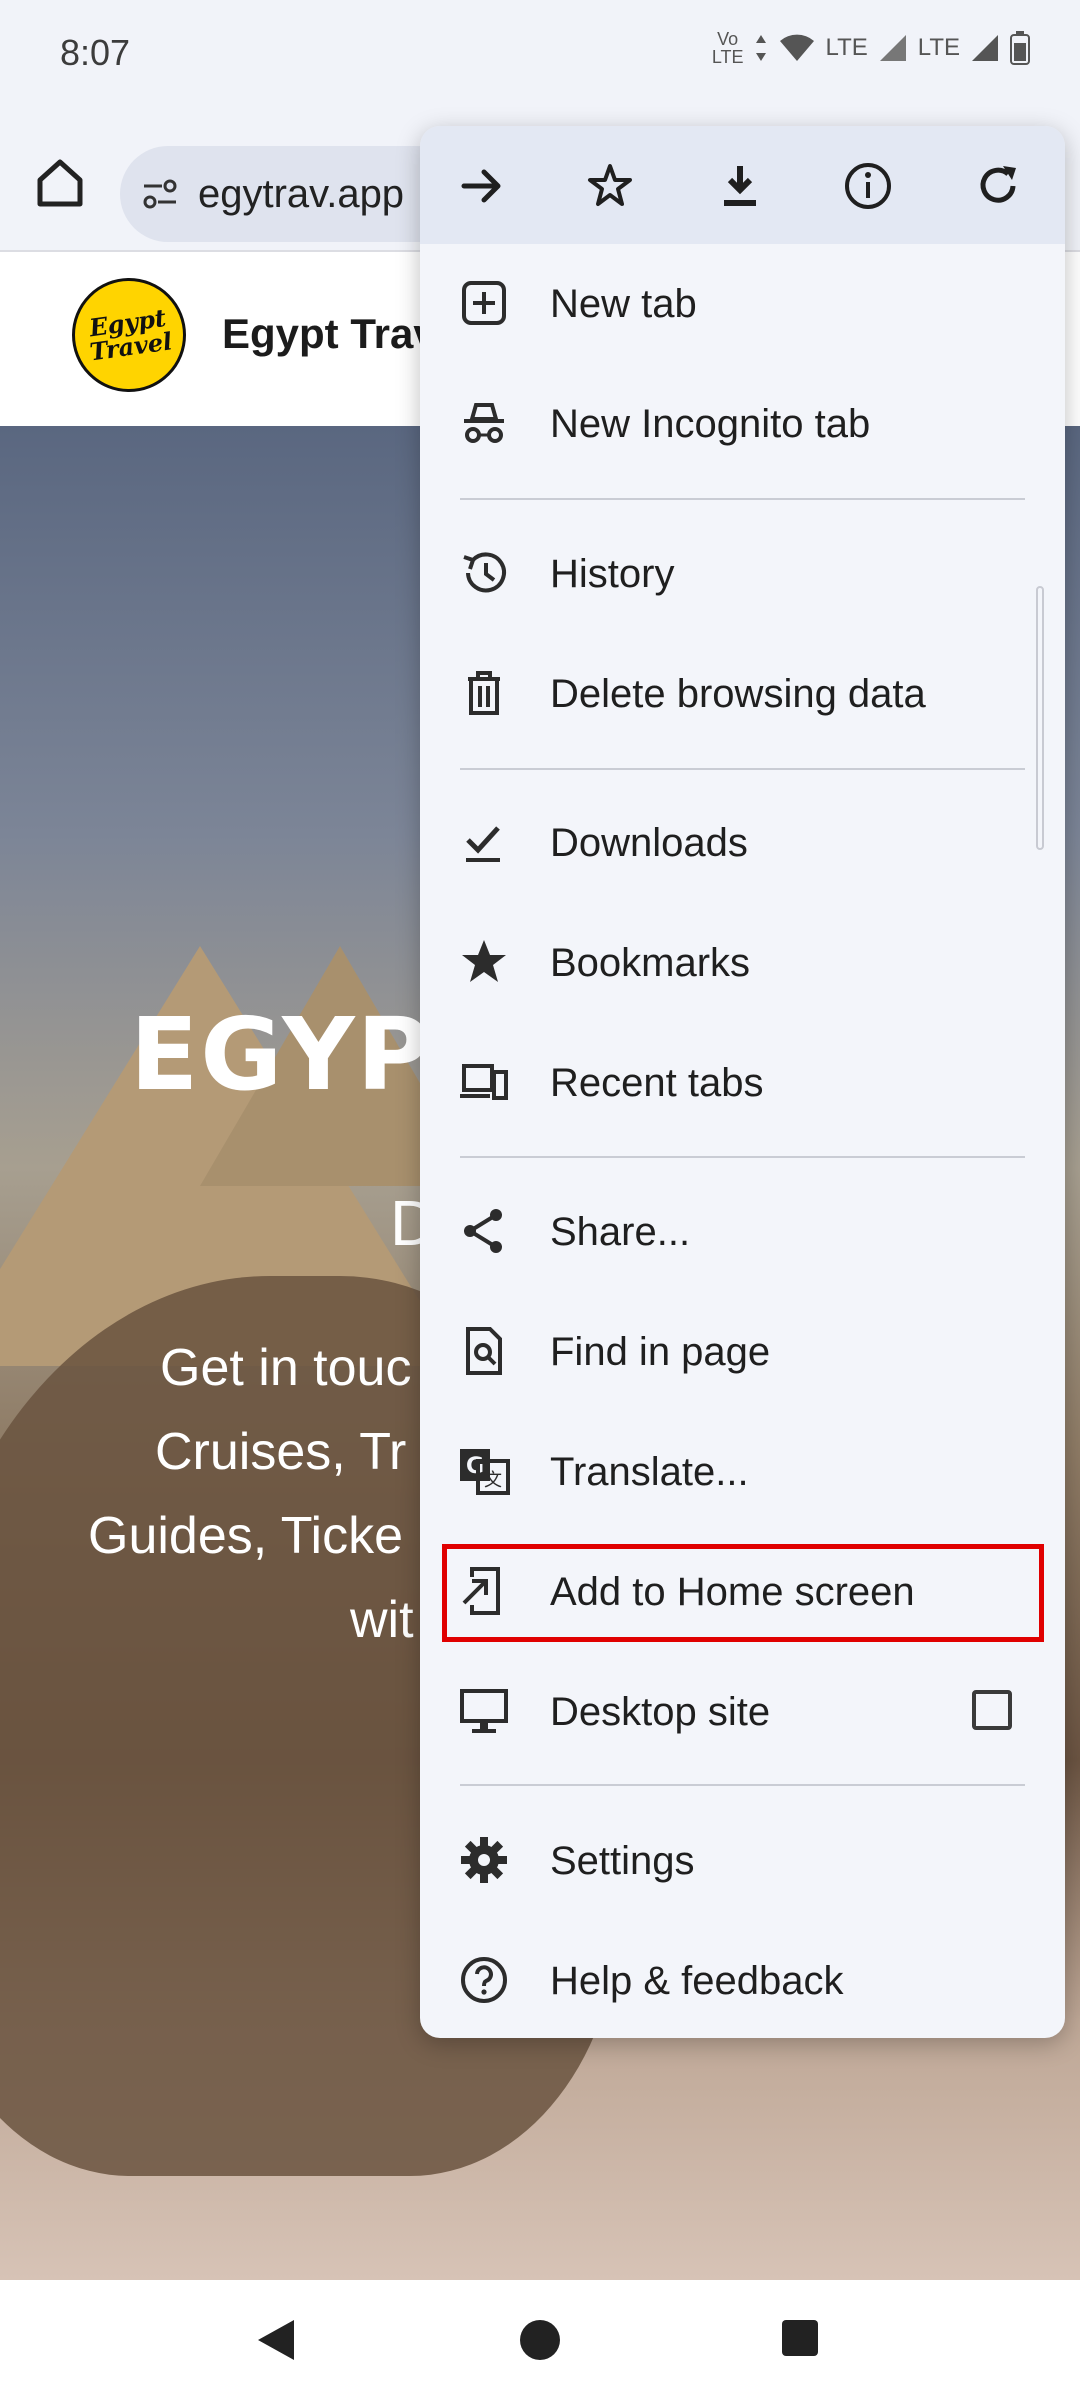 This screenshot has height=2400, width=1080. I want to click on desktop-icon, so click(484, 1711).